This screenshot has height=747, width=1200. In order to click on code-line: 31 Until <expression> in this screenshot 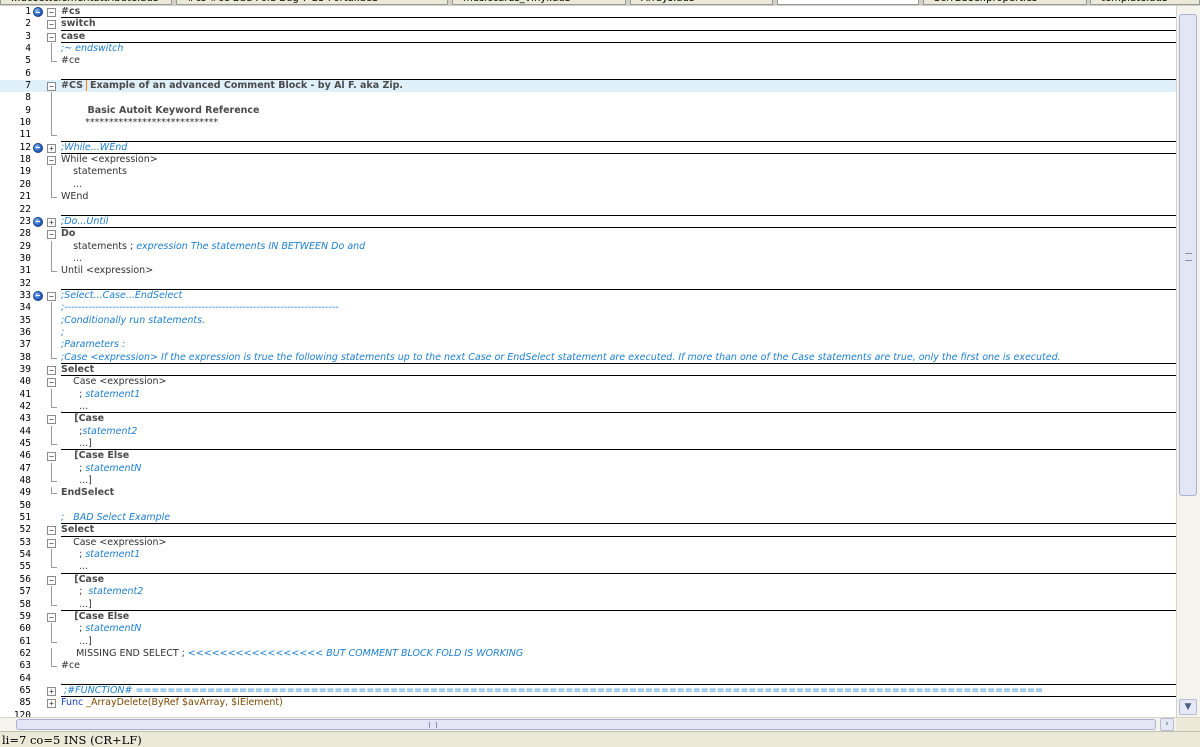, I will do `click(588, 271)`.